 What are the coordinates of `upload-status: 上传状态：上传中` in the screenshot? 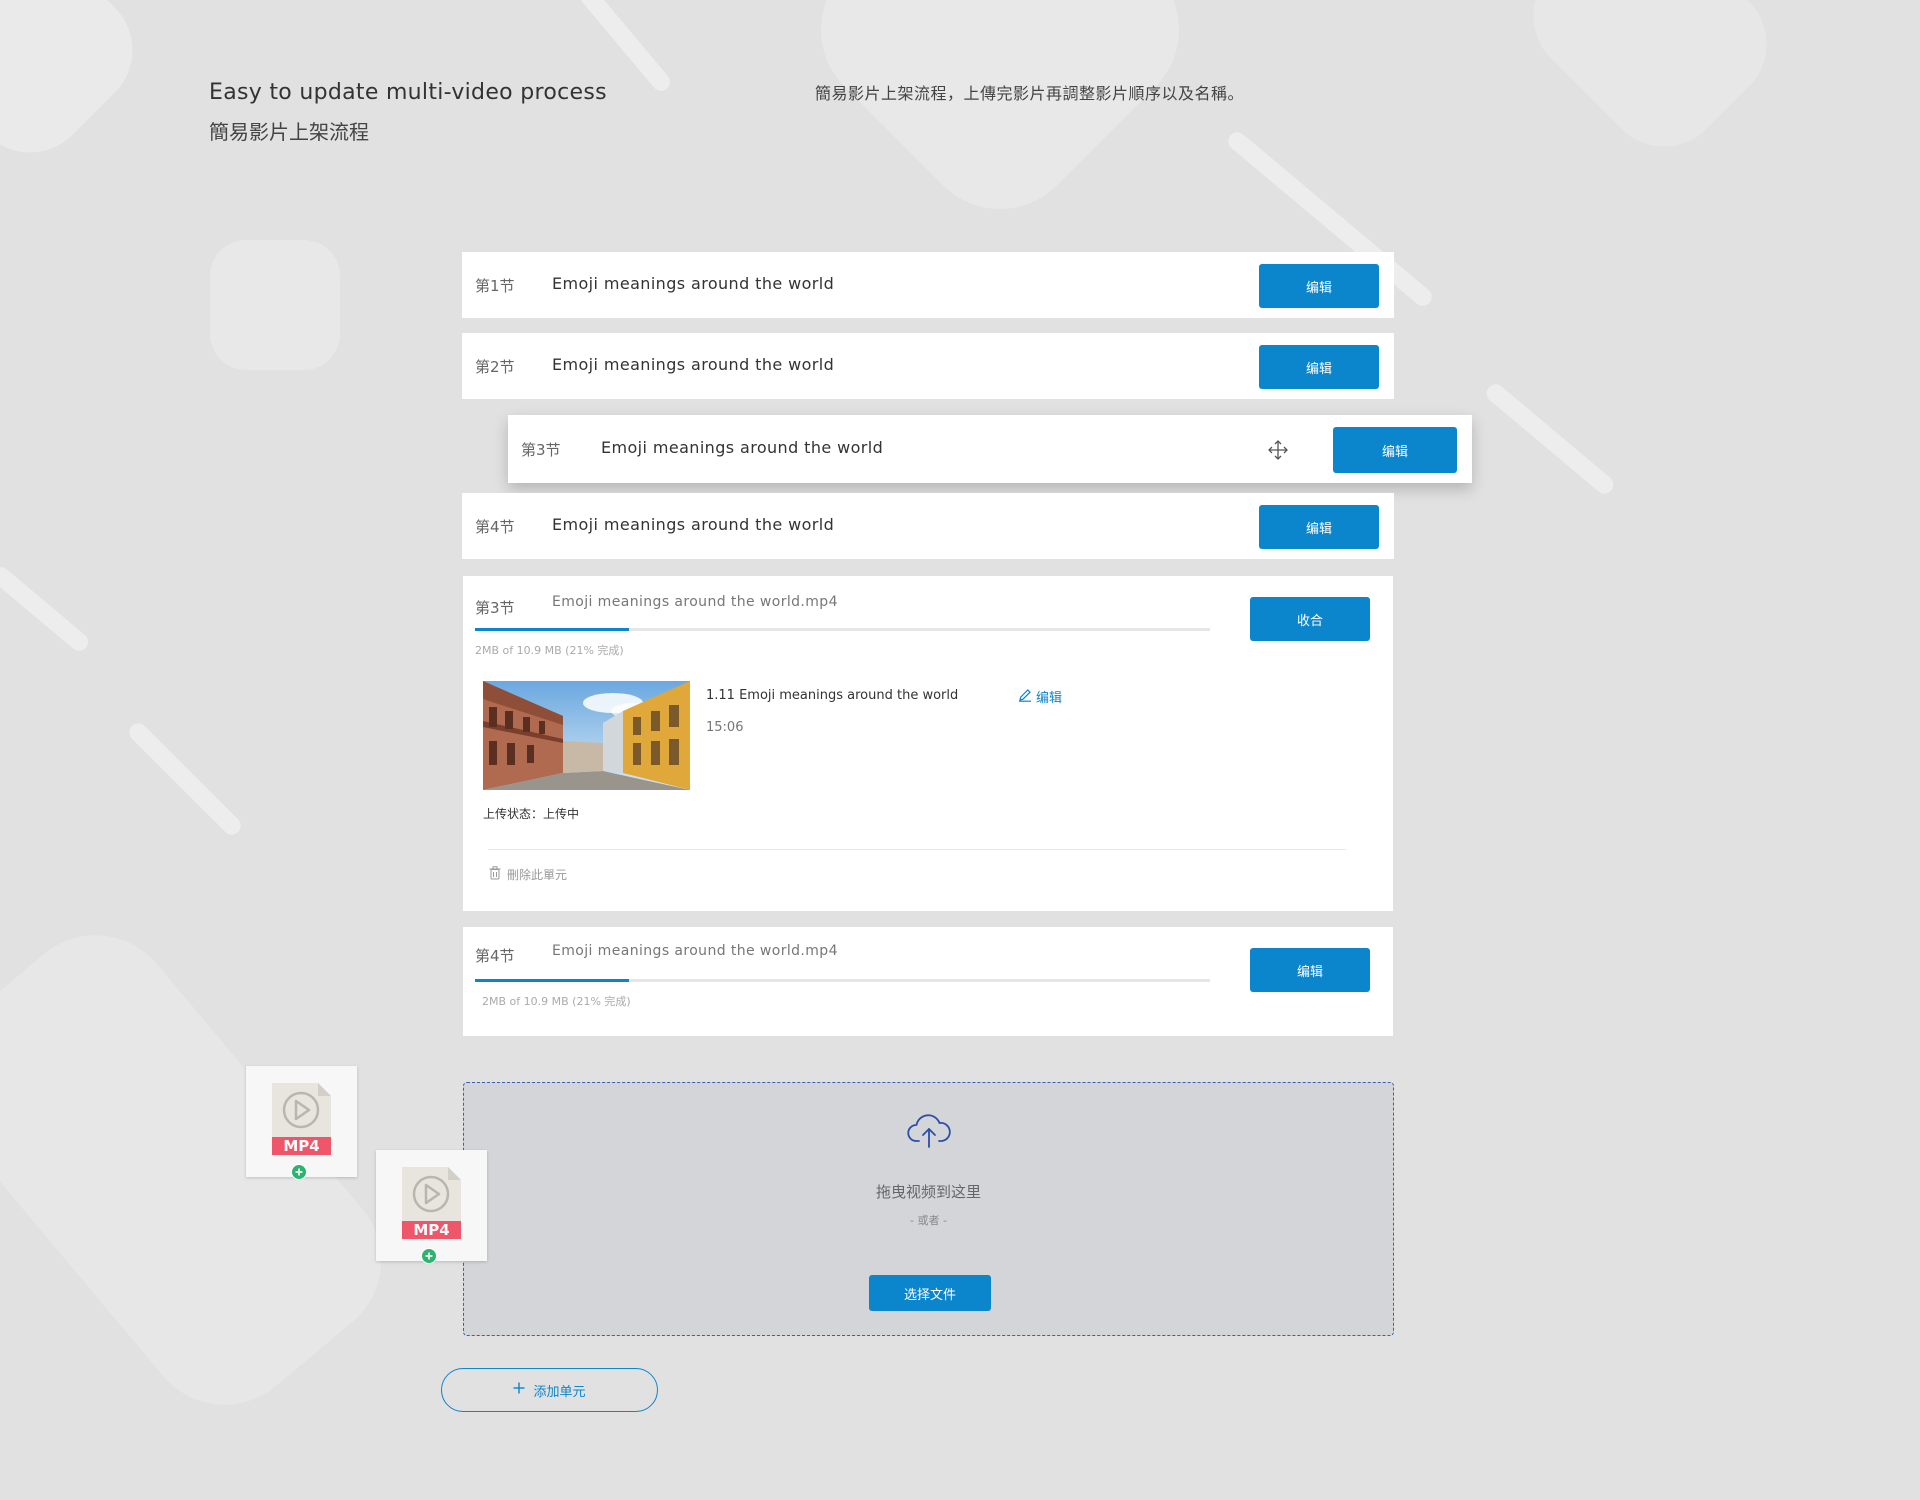 It's located at (531, 814).